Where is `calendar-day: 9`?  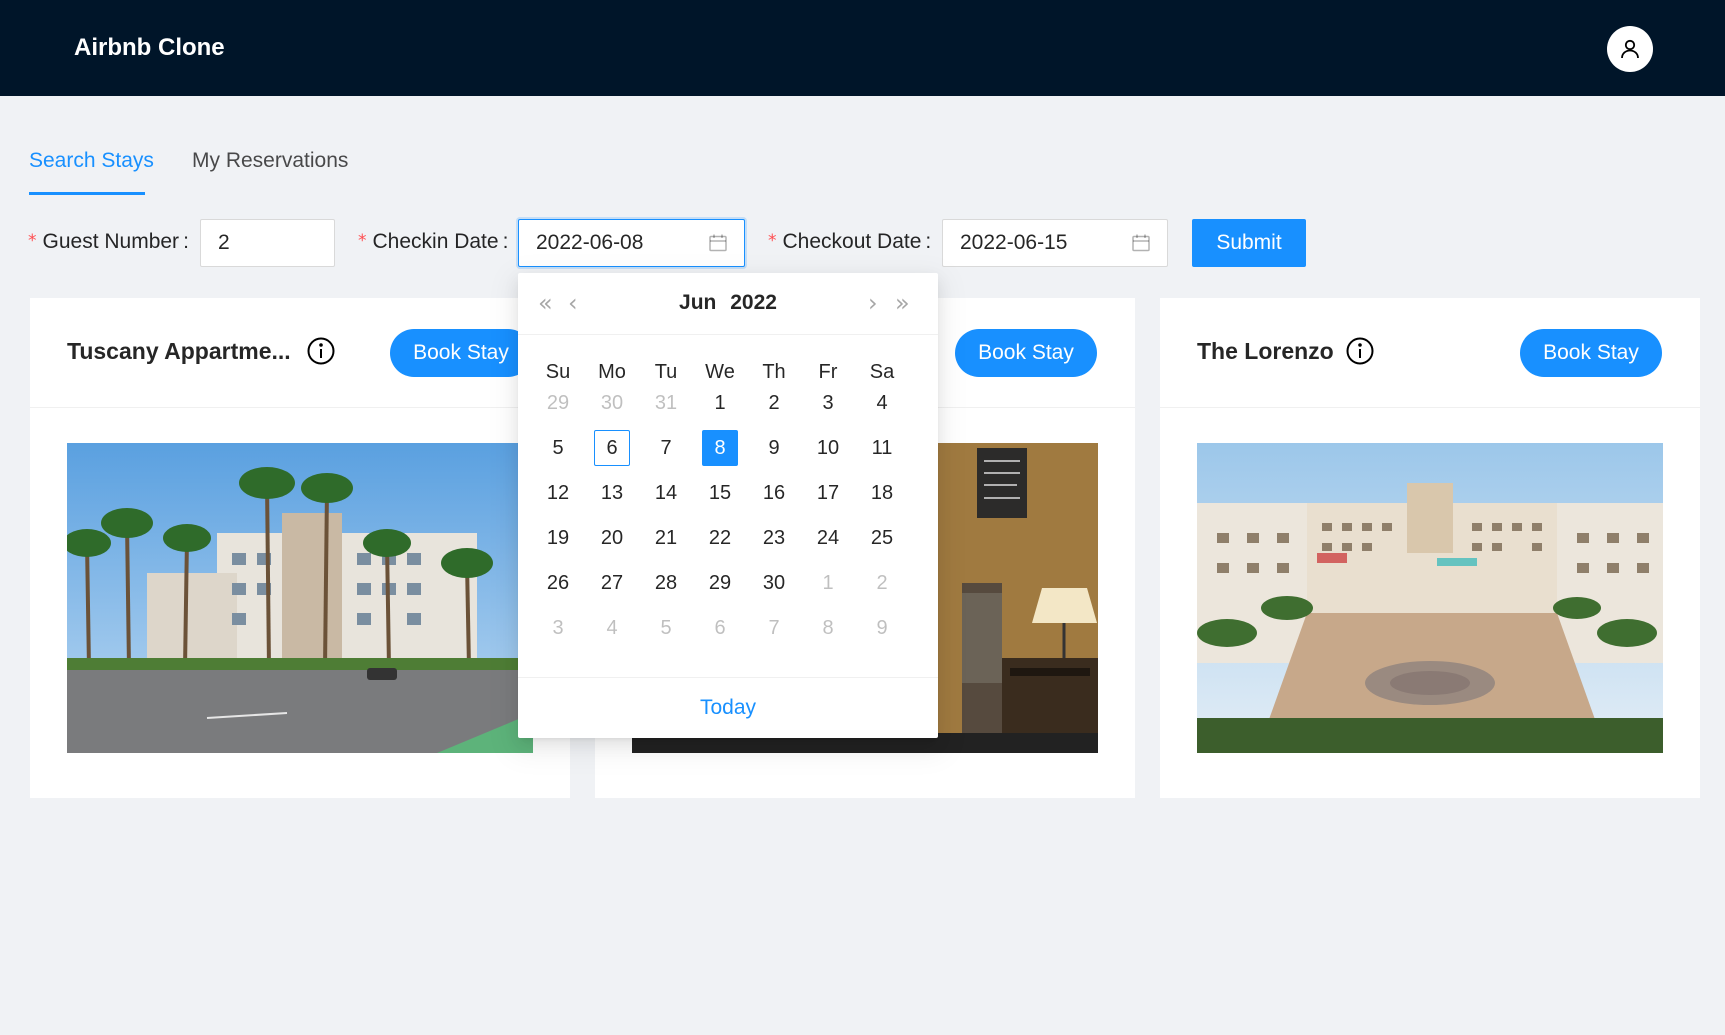
calendar-day: 9 is located at coordinates (774, 448).